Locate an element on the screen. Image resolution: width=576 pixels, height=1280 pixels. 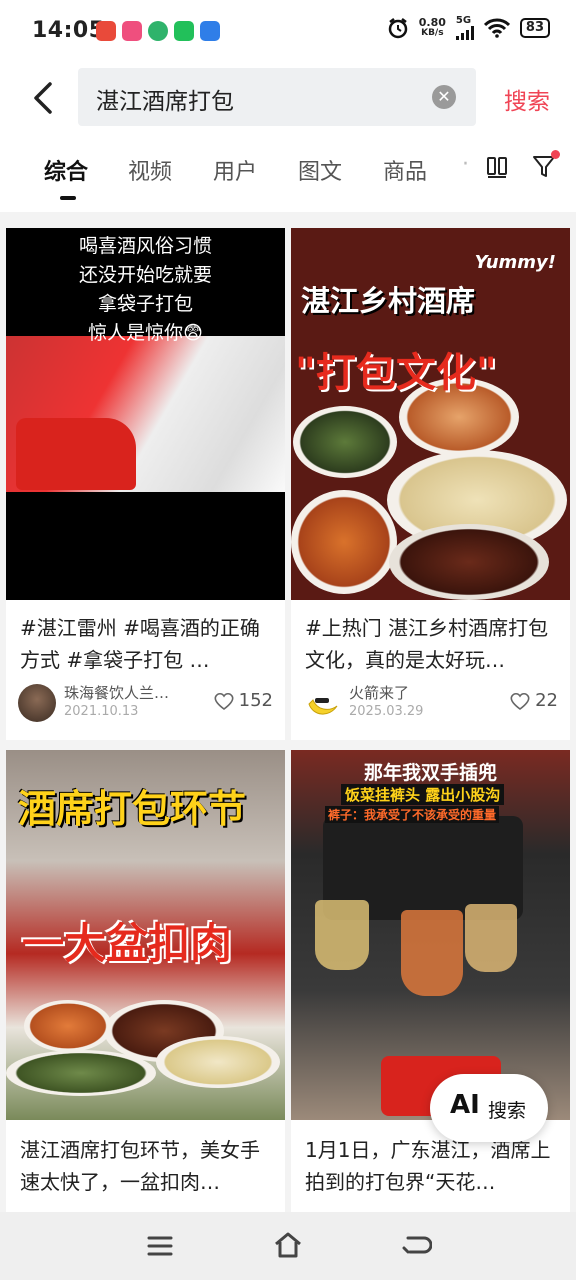
status-bar: 14:05 0.80 KB/s 5G 83 is located at coordinates (288, 31).